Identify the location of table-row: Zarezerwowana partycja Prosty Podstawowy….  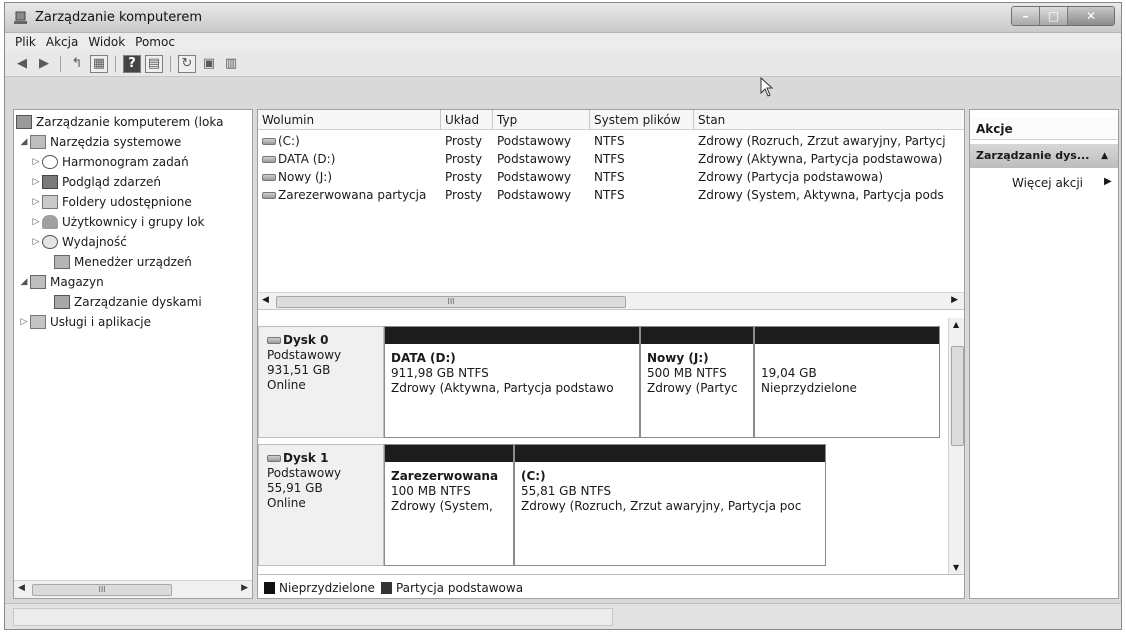
(611, 195).